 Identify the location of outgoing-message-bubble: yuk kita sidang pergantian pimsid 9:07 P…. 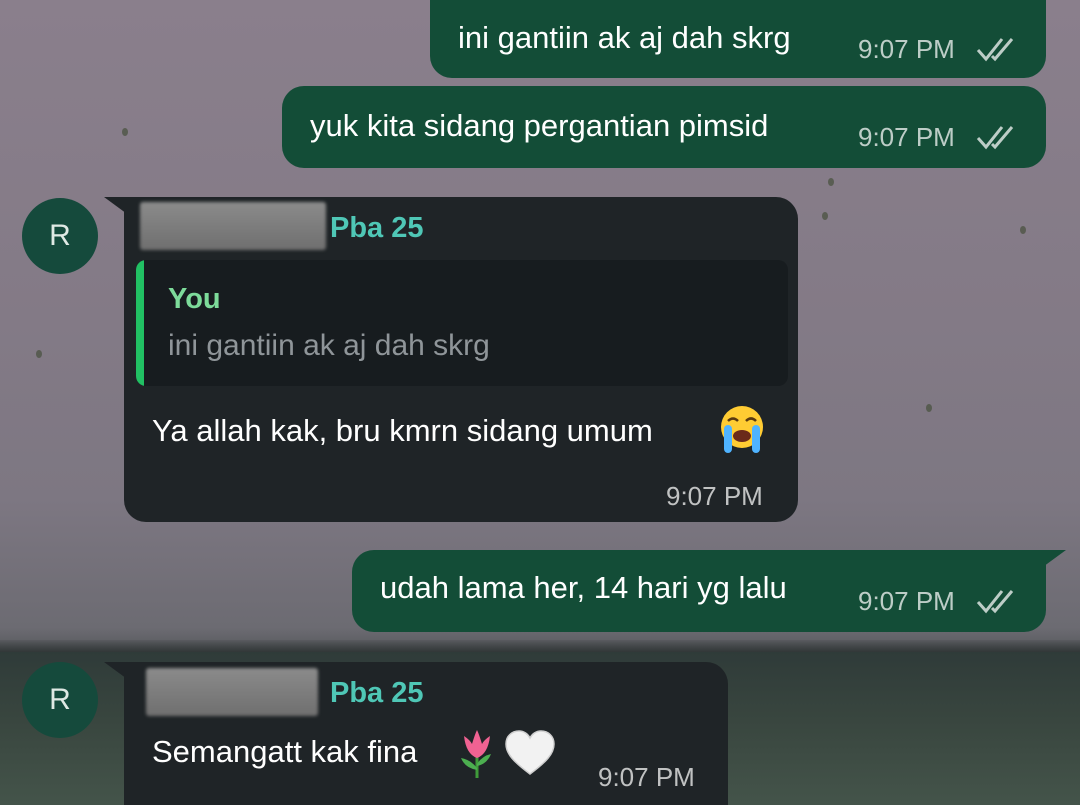
(664, 127).